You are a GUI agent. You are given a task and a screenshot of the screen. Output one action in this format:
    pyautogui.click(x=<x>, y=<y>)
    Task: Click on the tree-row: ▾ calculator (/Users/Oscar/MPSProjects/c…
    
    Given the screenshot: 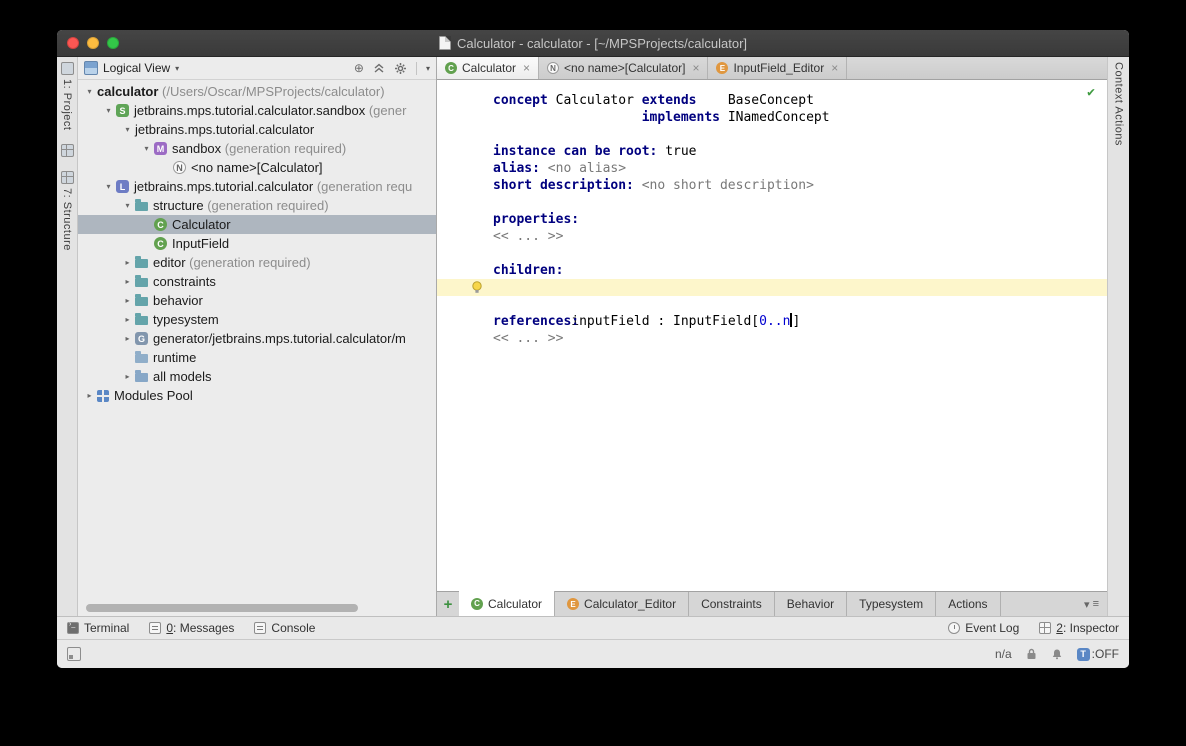 What is the action you would take?
    pyautogui.click(x=257, y=91)
    